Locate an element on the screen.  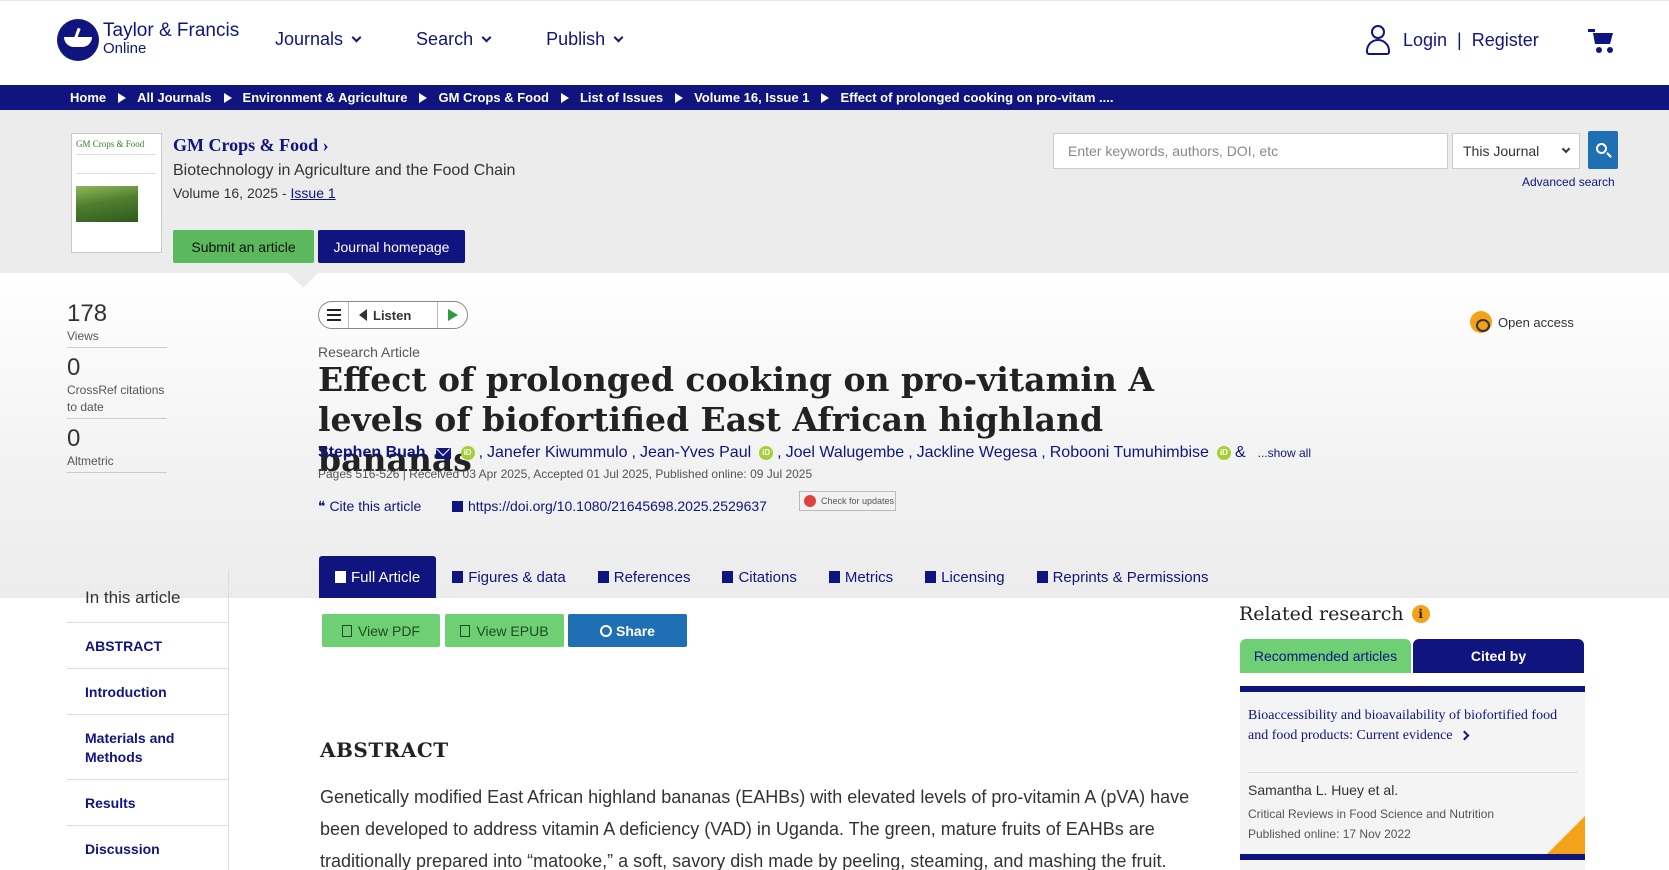
toc-item-results: Results is located at coordinates (147, 803).